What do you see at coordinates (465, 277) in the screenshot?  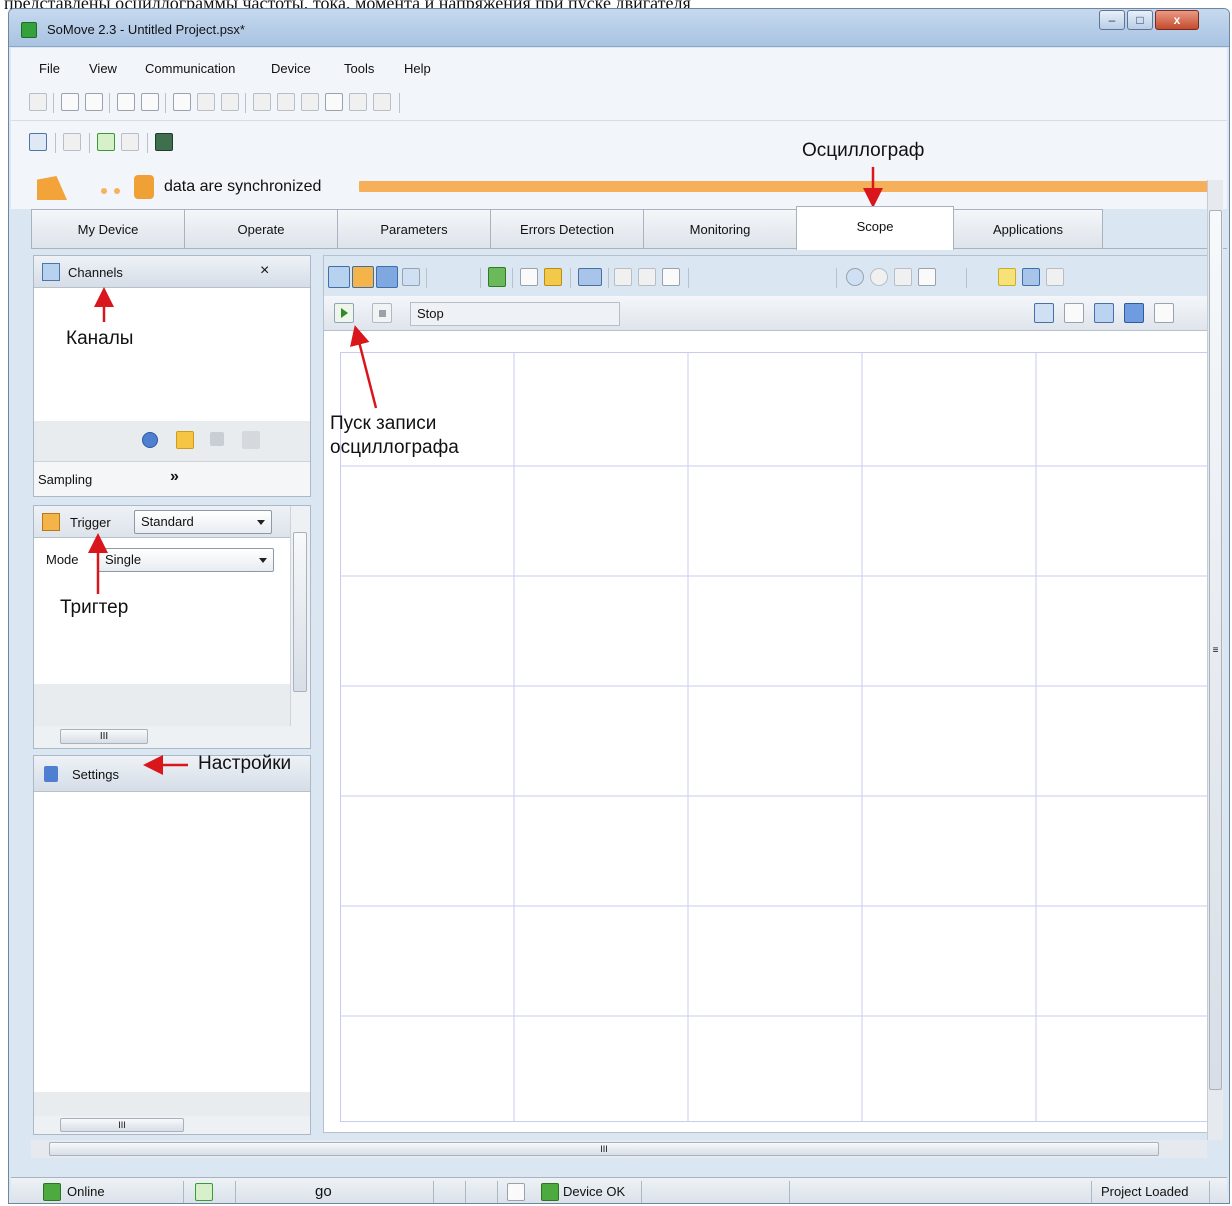 I see `cursor-b-icon` at bounding box center [465, 277].